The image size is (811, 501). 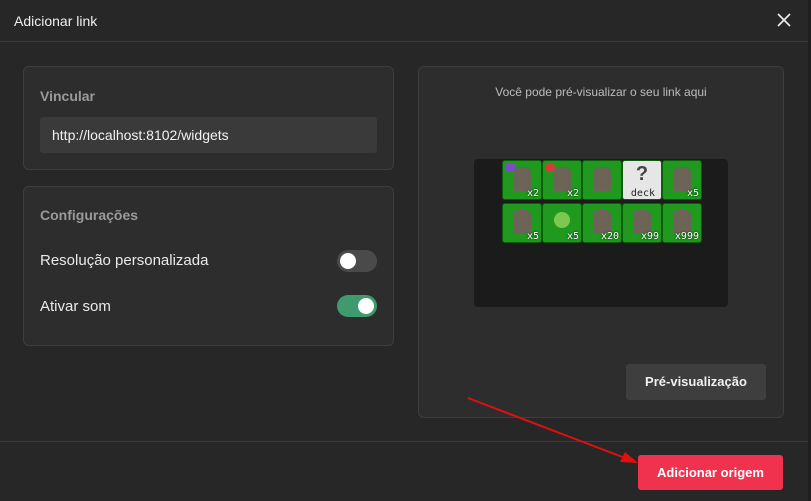 I want to click on widget-tile: ? deck, so click(x=642, y=180).